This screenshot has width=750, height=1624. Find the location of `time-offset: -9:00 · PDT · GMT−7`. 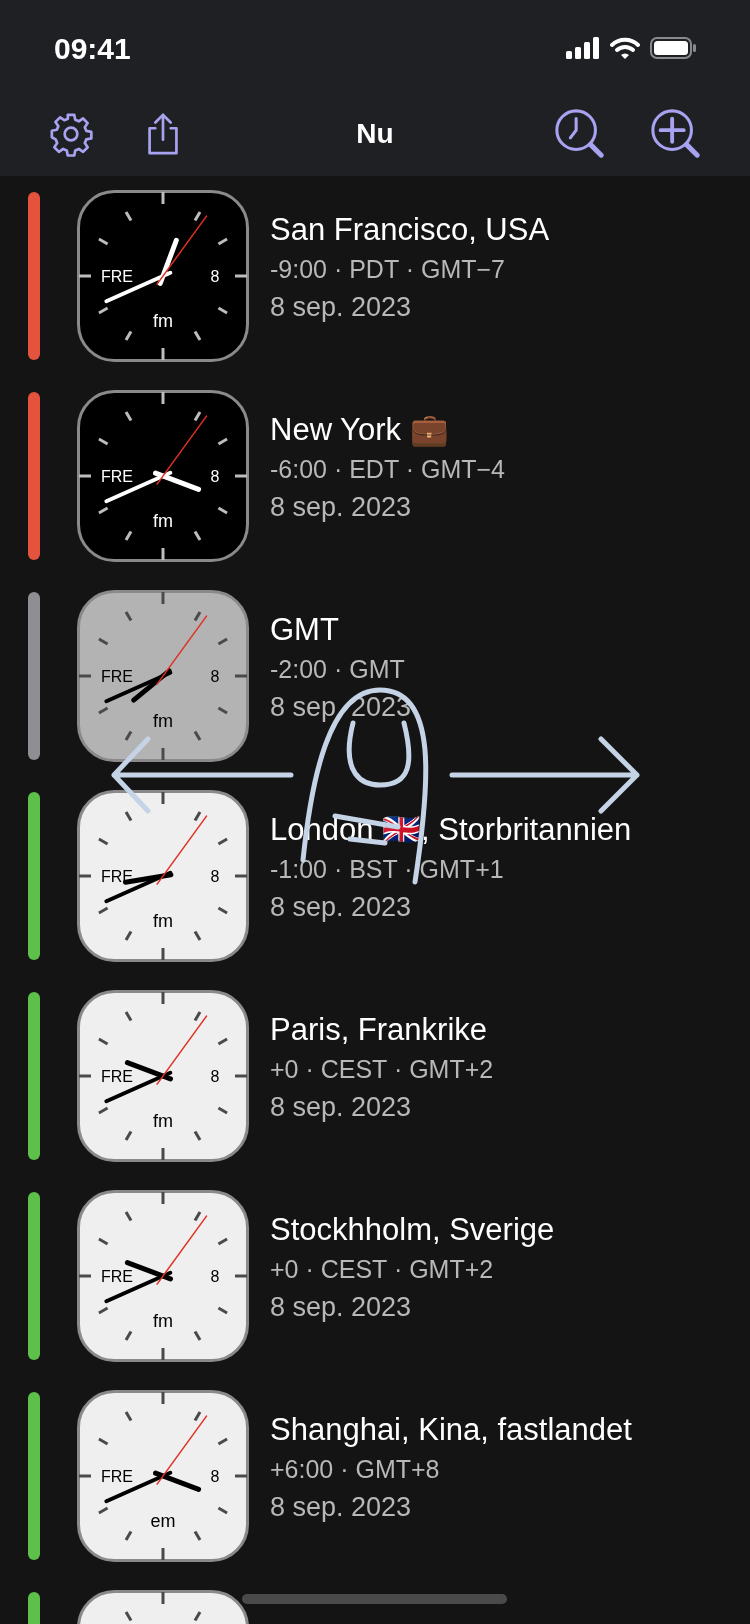

time-offset: -9:00 · PDT · GMT−7 is located at coordinates (388, 269).